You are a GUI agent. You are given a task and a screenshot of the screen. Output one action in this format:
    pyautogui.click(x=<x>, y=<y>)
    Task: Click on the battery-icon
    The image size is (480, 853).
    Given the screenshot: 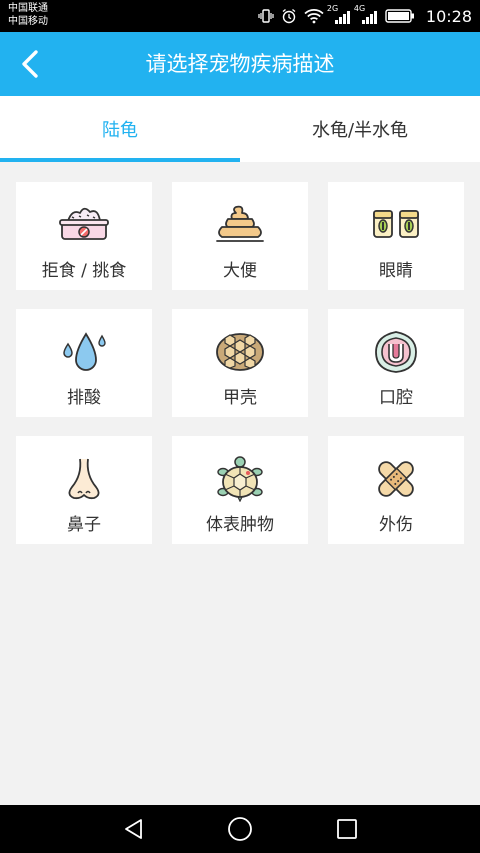 What is the action you would take?
    pyautogui.click(x=399, y=16)
    